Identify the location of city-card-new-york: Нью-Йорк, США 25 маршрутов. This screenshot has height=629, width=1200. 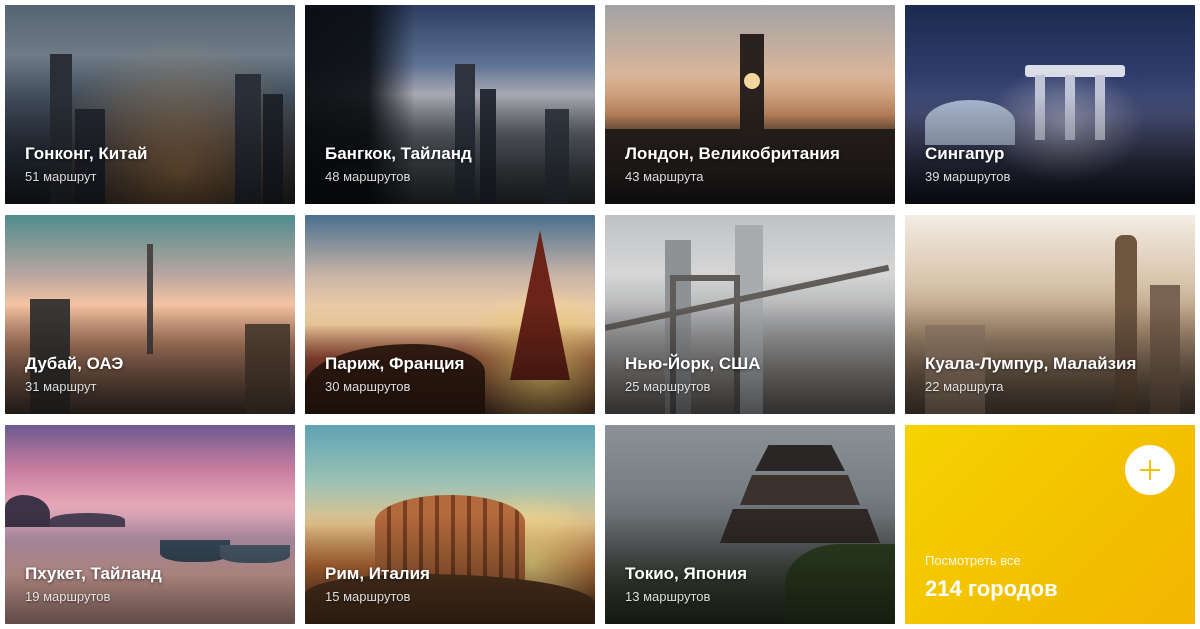
(750, 314).